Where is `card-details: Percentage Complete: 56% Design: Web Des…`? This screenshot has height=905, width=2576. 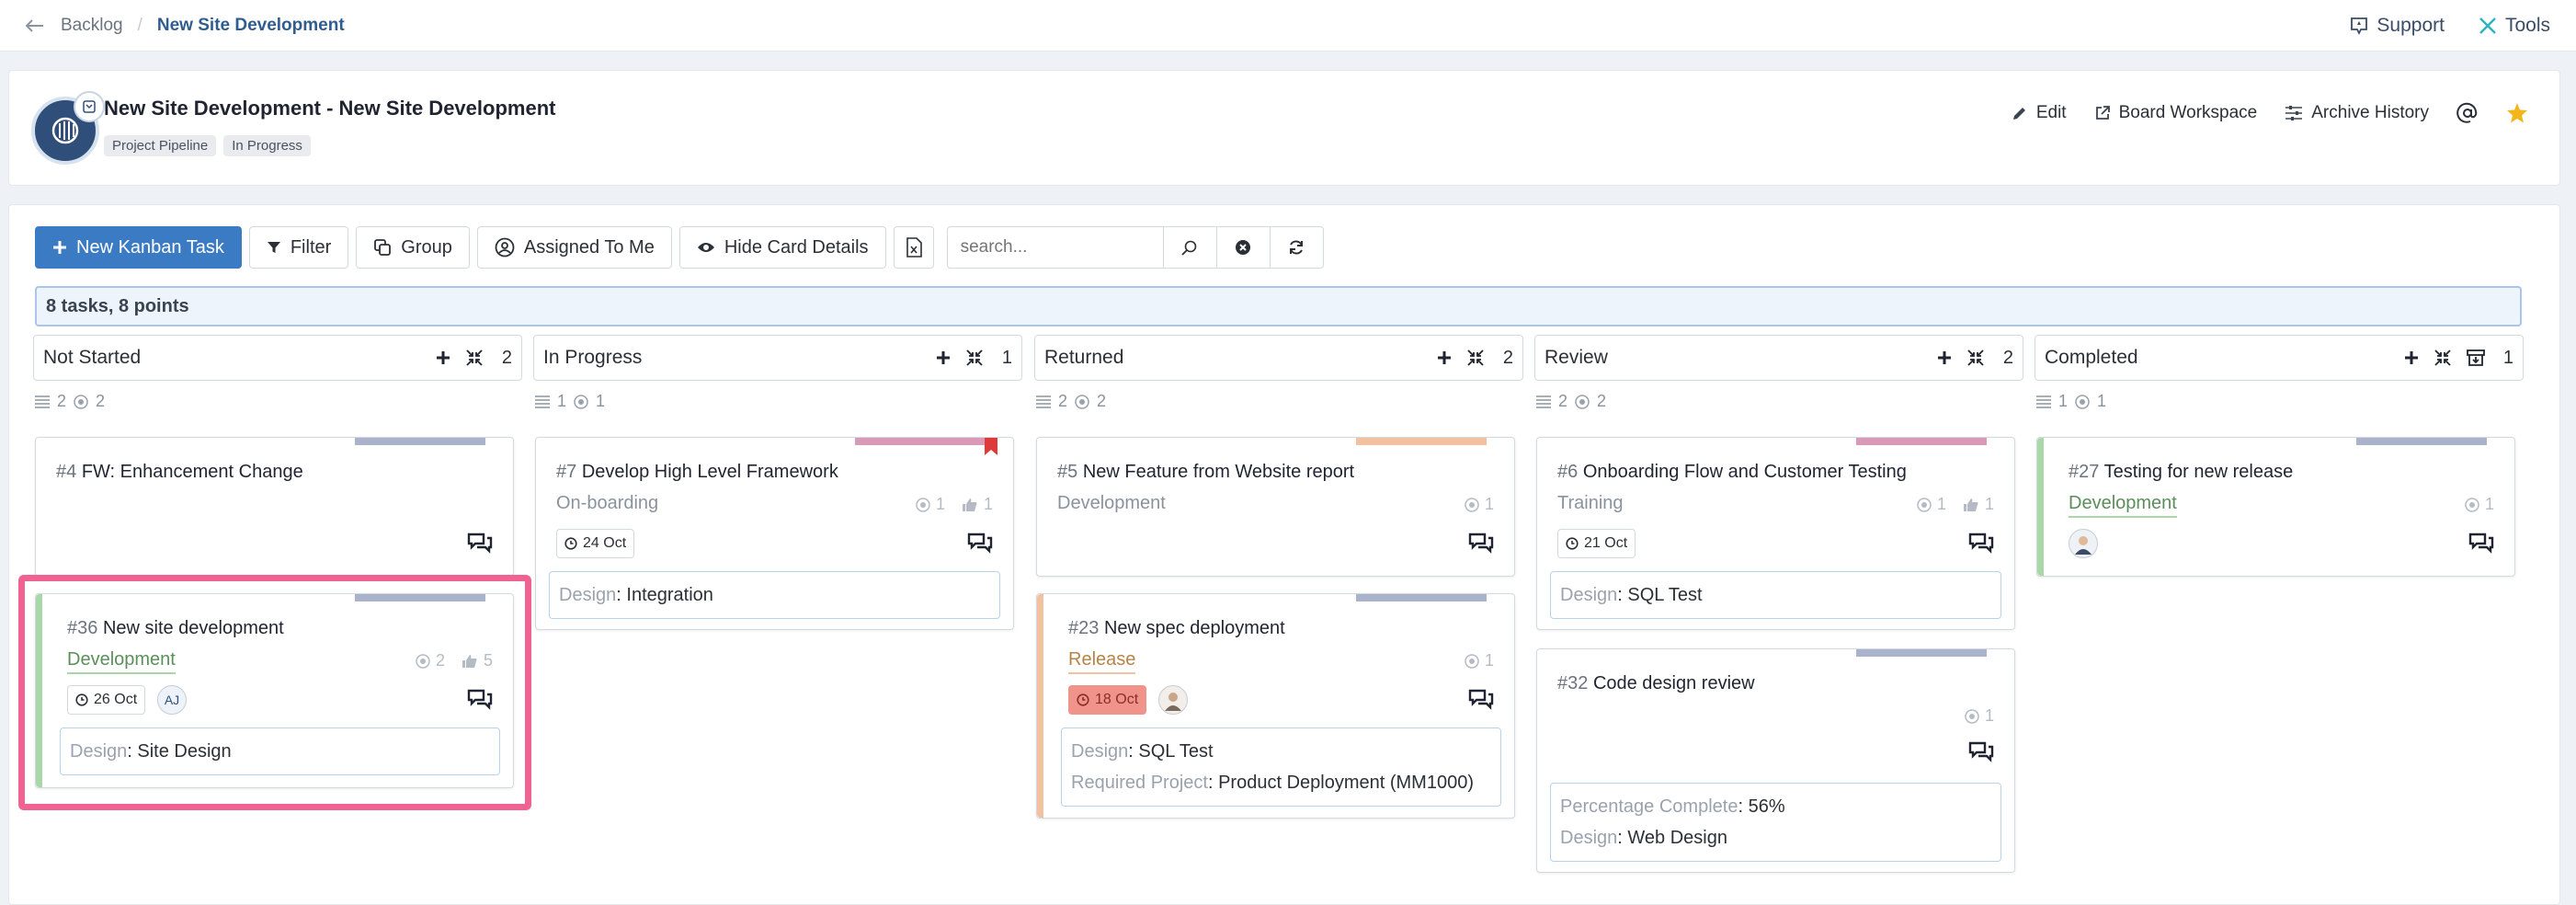
card-details: Percentage Complete: 56% Design: Web Des… is located at coordinates (1775, 822).